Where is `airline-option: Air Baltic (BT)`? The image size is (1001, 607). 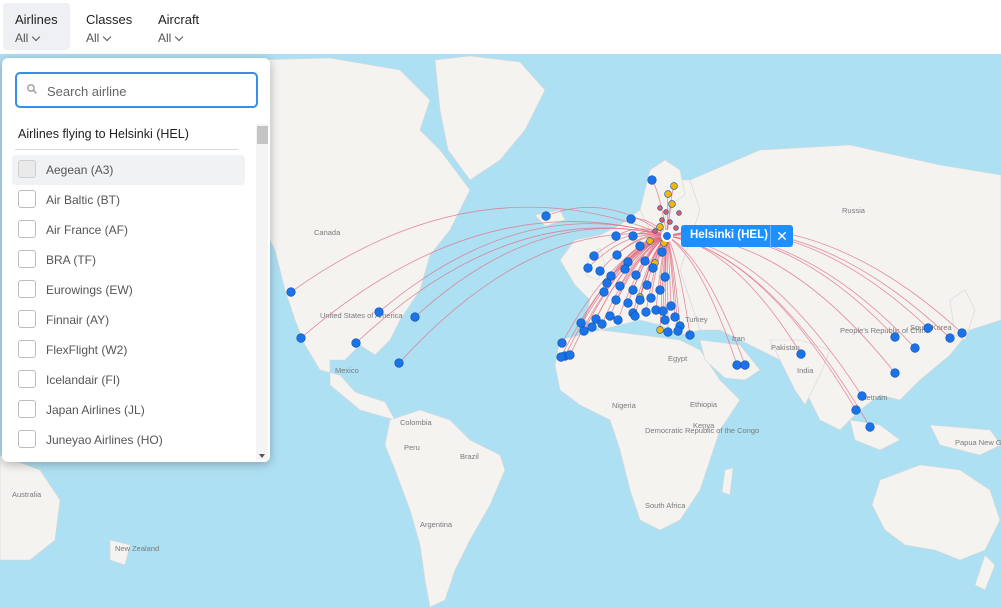 airline-option: Air Baltic (BT) is located at coordinates (128, 200).